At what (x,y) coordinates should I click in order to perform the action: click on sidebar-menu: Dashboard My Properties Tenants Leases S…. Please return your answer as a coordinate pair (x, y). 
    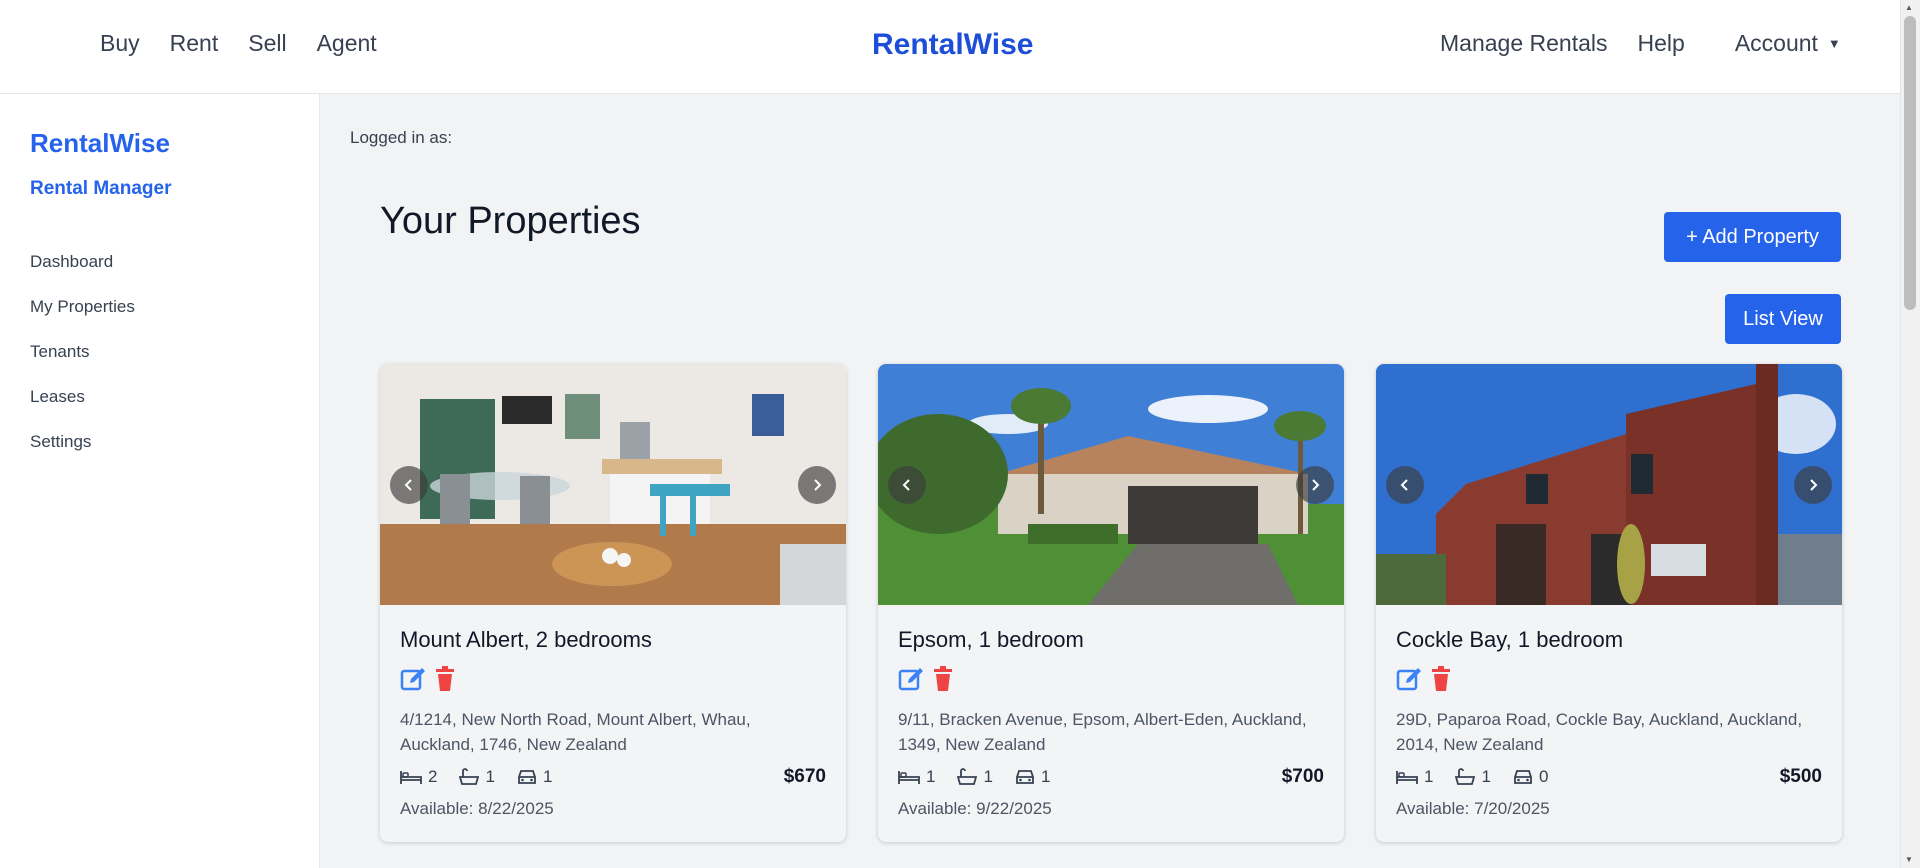
    Looking at the image, I should click on (82, 364).